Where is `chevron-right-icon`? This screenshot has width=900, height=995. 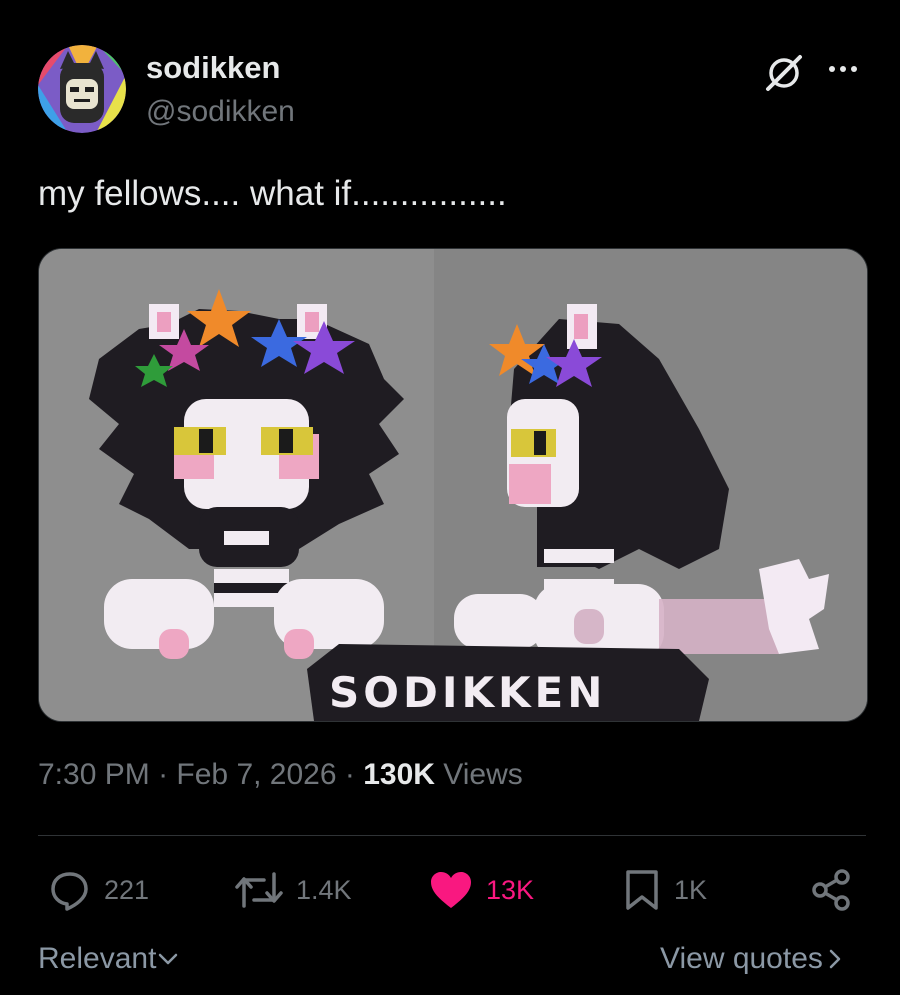
chevron-right-icon is located at coordinates (835, 959).